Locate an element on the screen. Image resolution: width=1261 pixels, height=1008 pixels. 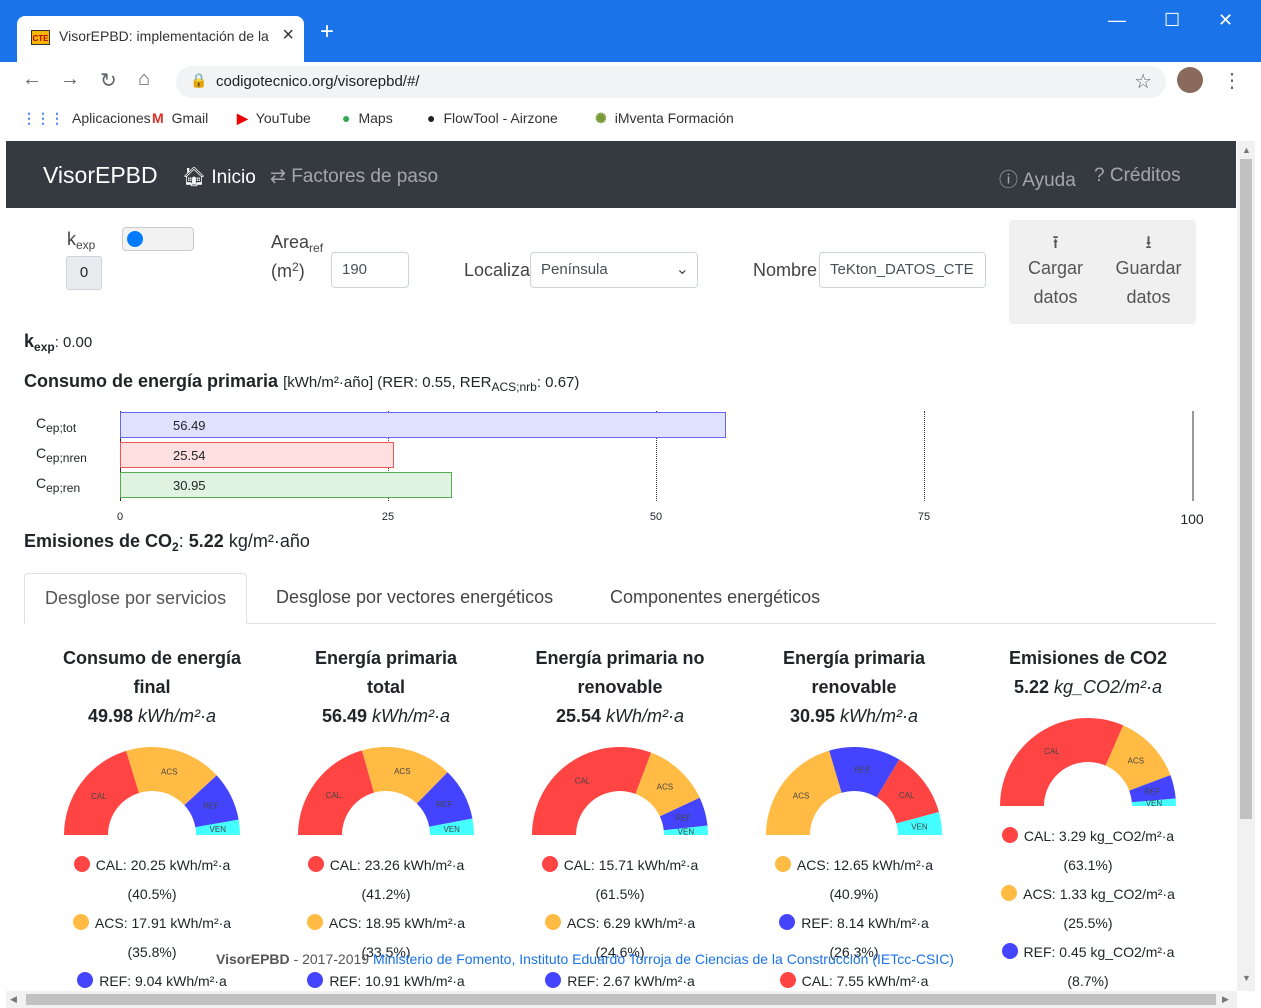
bookmark-maps: ● Maps is located at coordinates (367, 118).